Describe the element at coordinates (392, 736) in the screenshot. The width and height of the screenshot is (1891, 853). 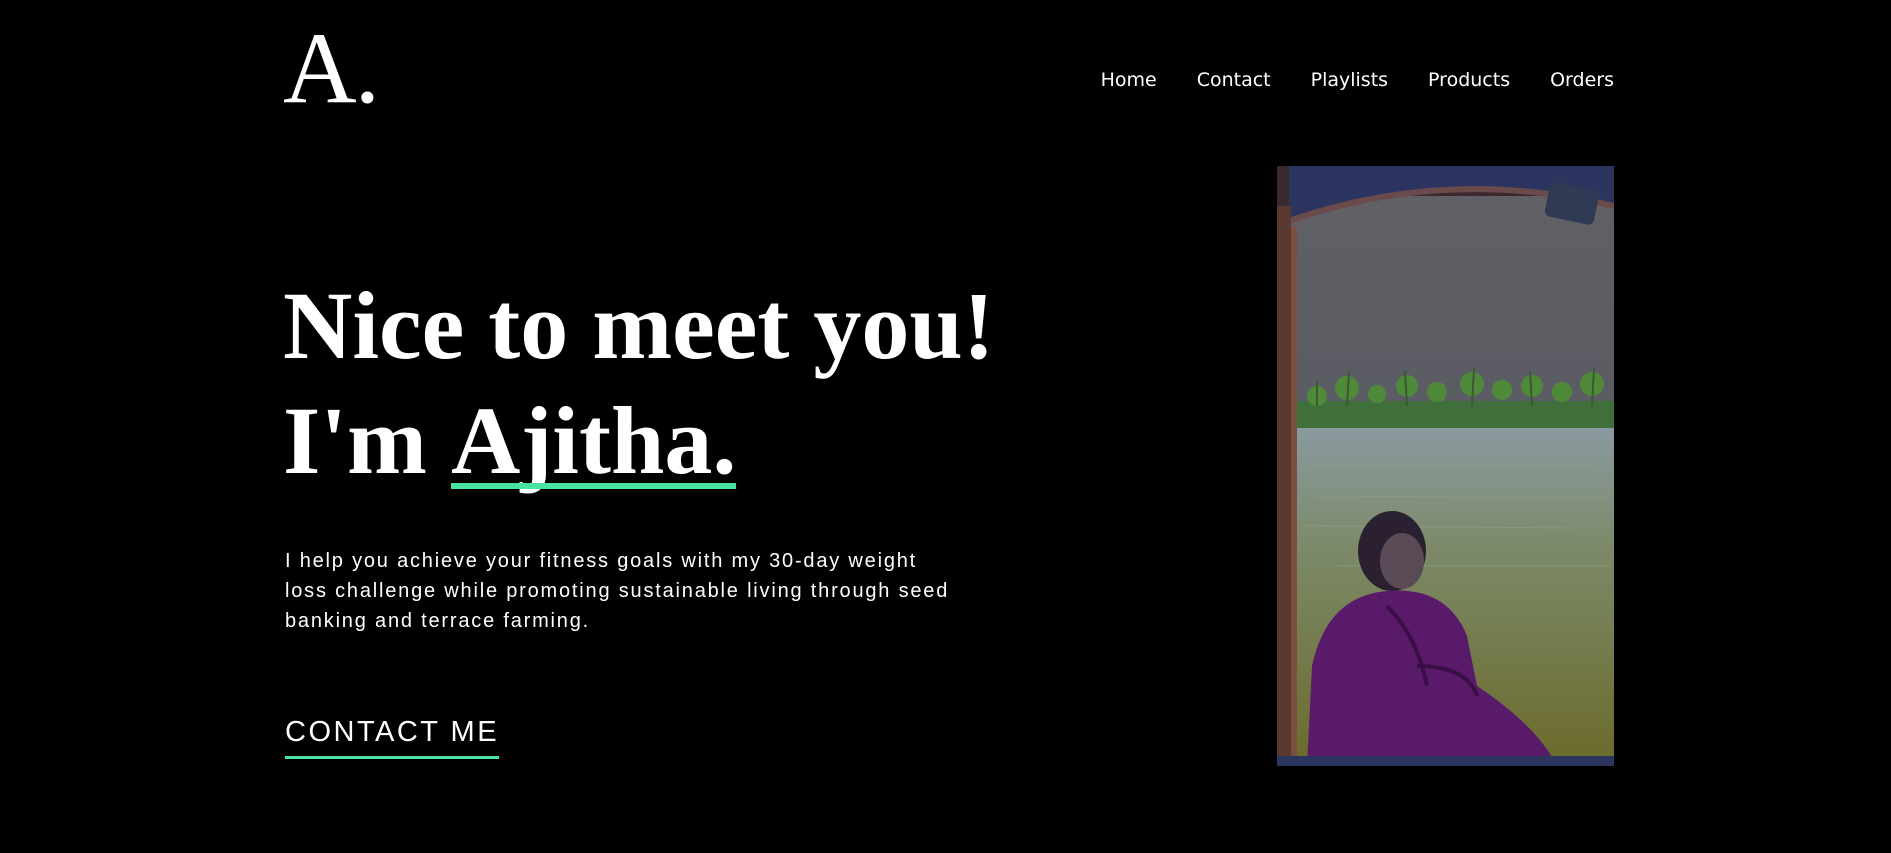
I see `contact-me-button: CONTACT ME` at that location.